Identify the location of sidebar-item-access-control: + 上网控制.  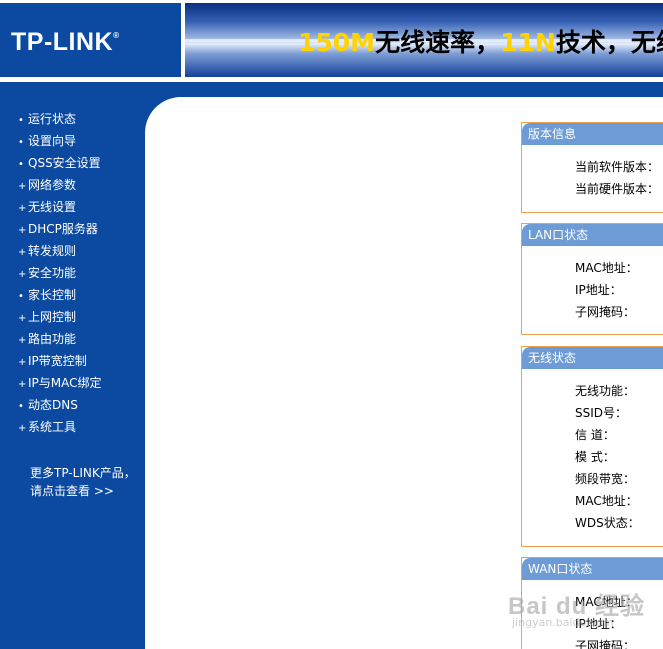
(47, 317).